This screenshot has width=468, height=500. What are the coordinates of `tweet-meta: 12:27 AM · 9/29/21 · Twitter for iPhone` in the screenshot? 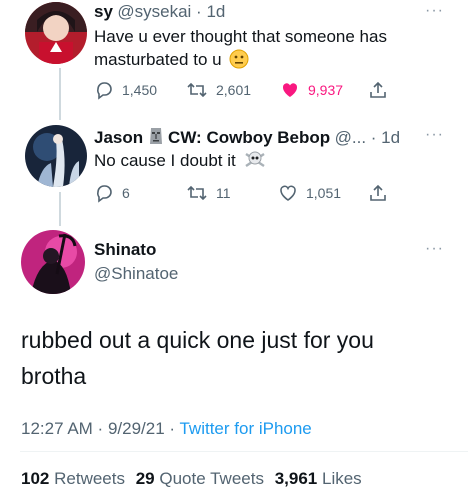 It's located at (166, 428).